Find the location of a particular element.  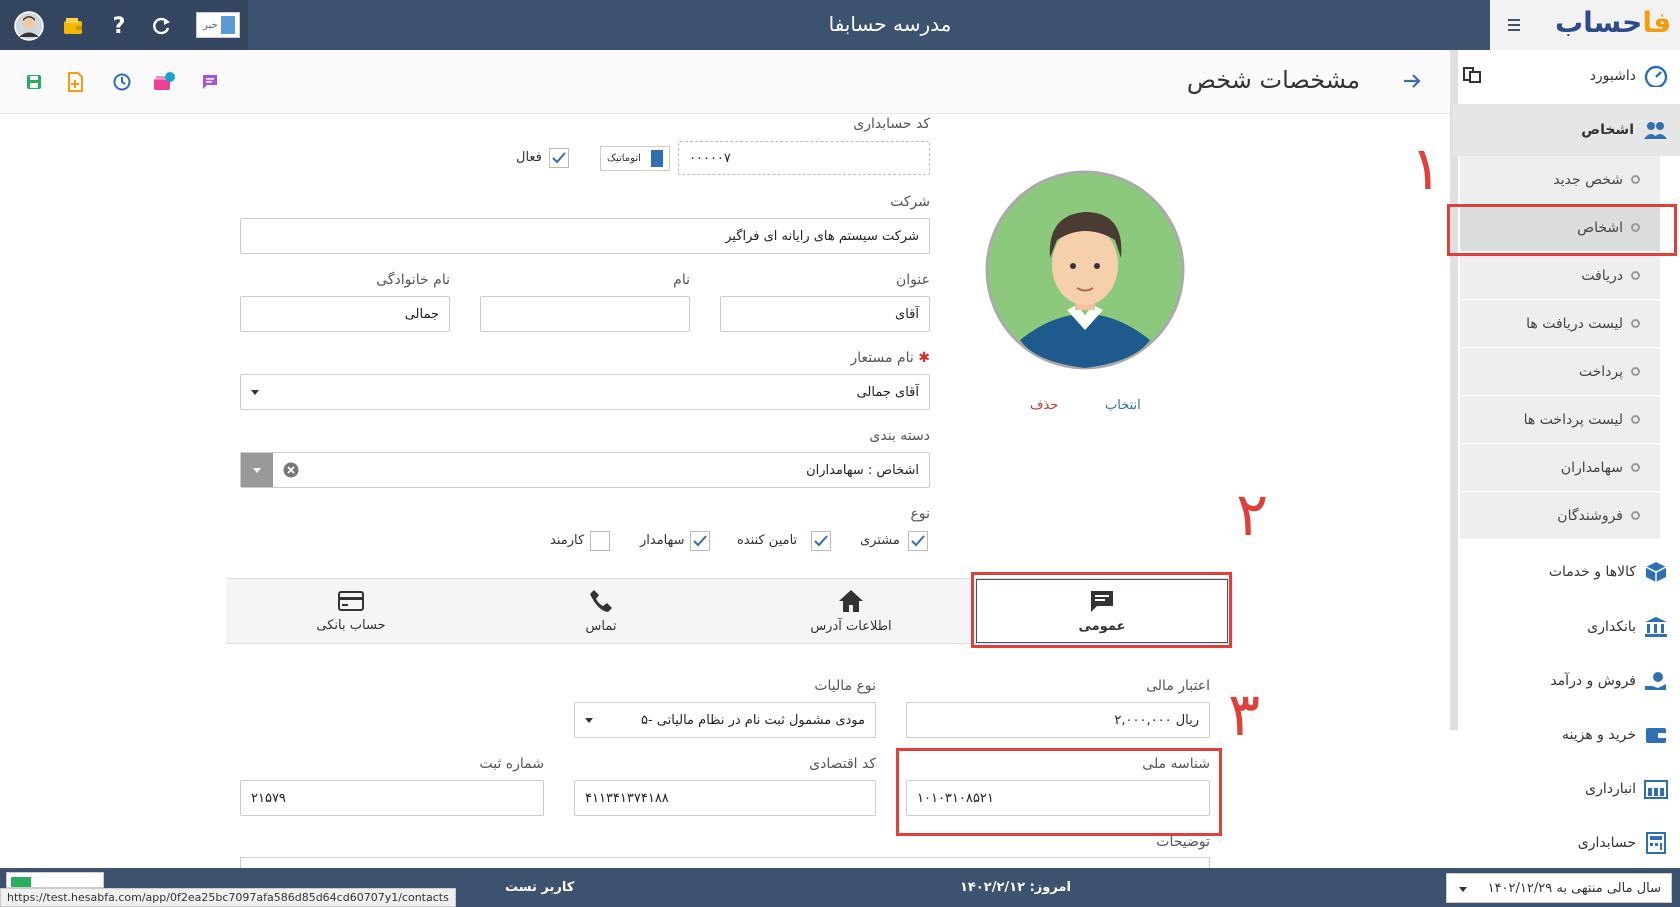

help-icon: ? is located at coordinates (119, 26).